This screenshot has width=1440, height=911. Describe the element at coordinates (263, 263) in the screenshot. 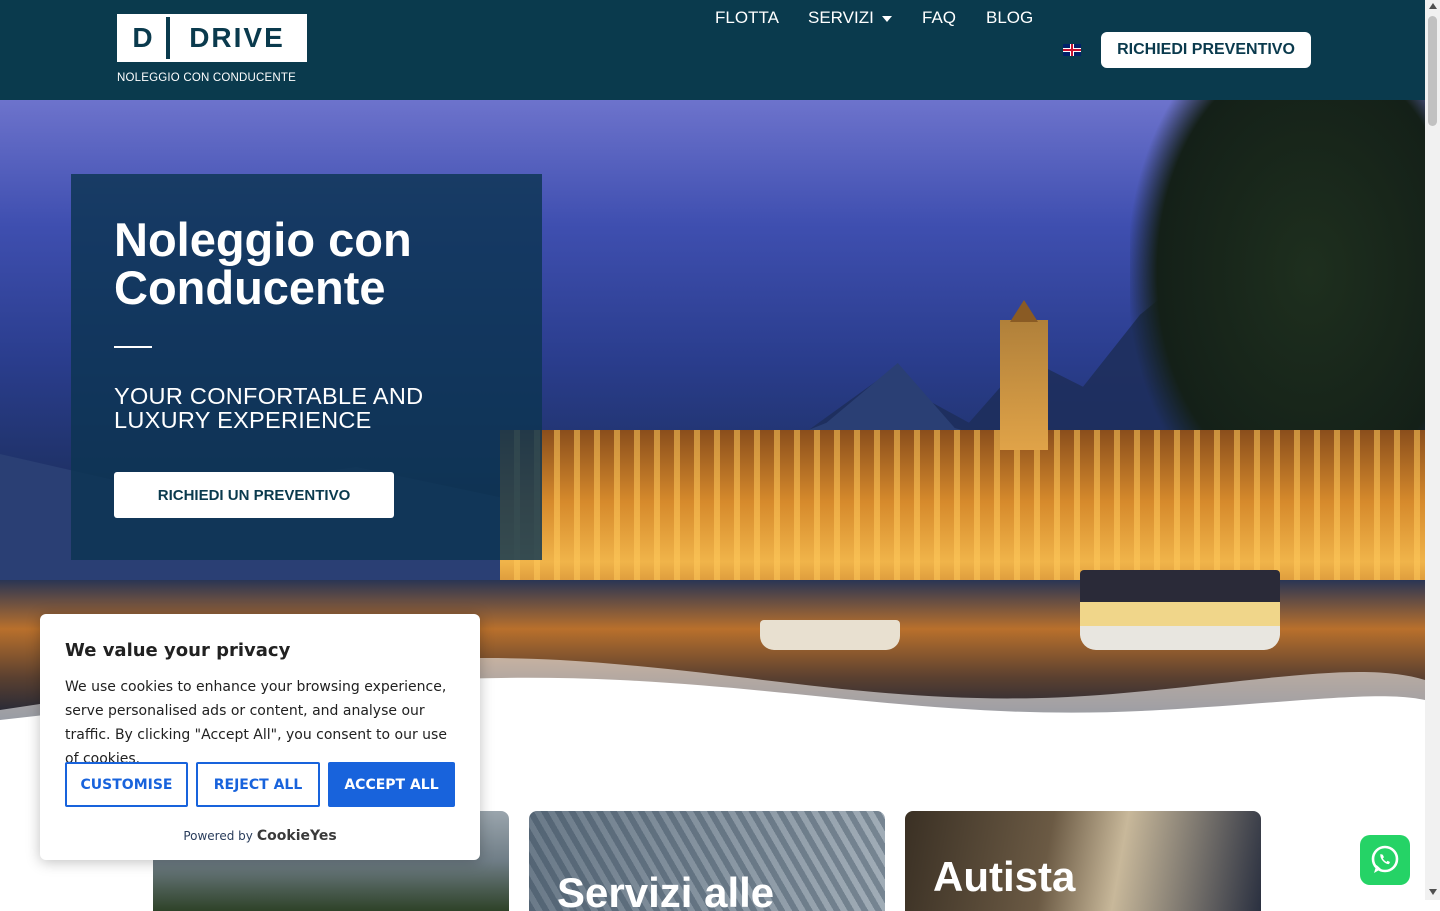

I see `hero-title: Noleggio con Conducente` at that location.